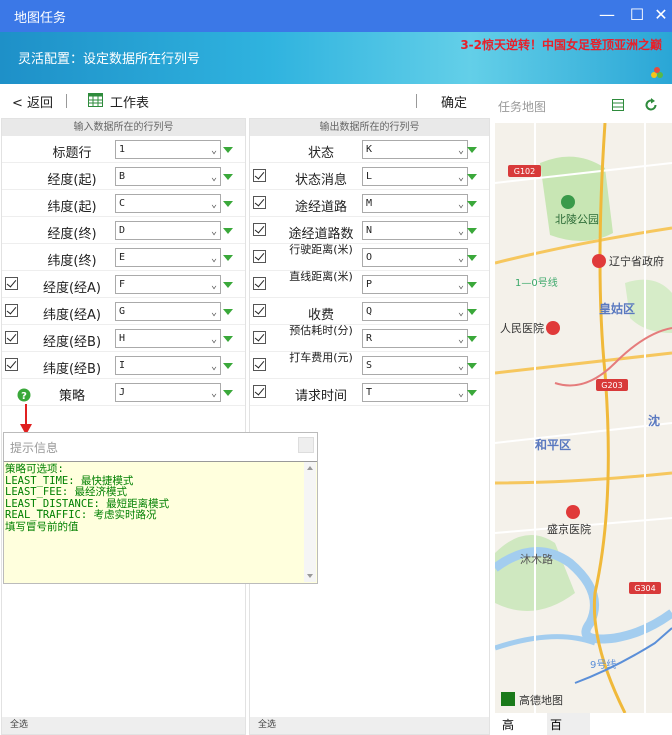 This screenshot has width=672, height=735. I want to click on output-column-select: M ⌄, so click(415, 203).